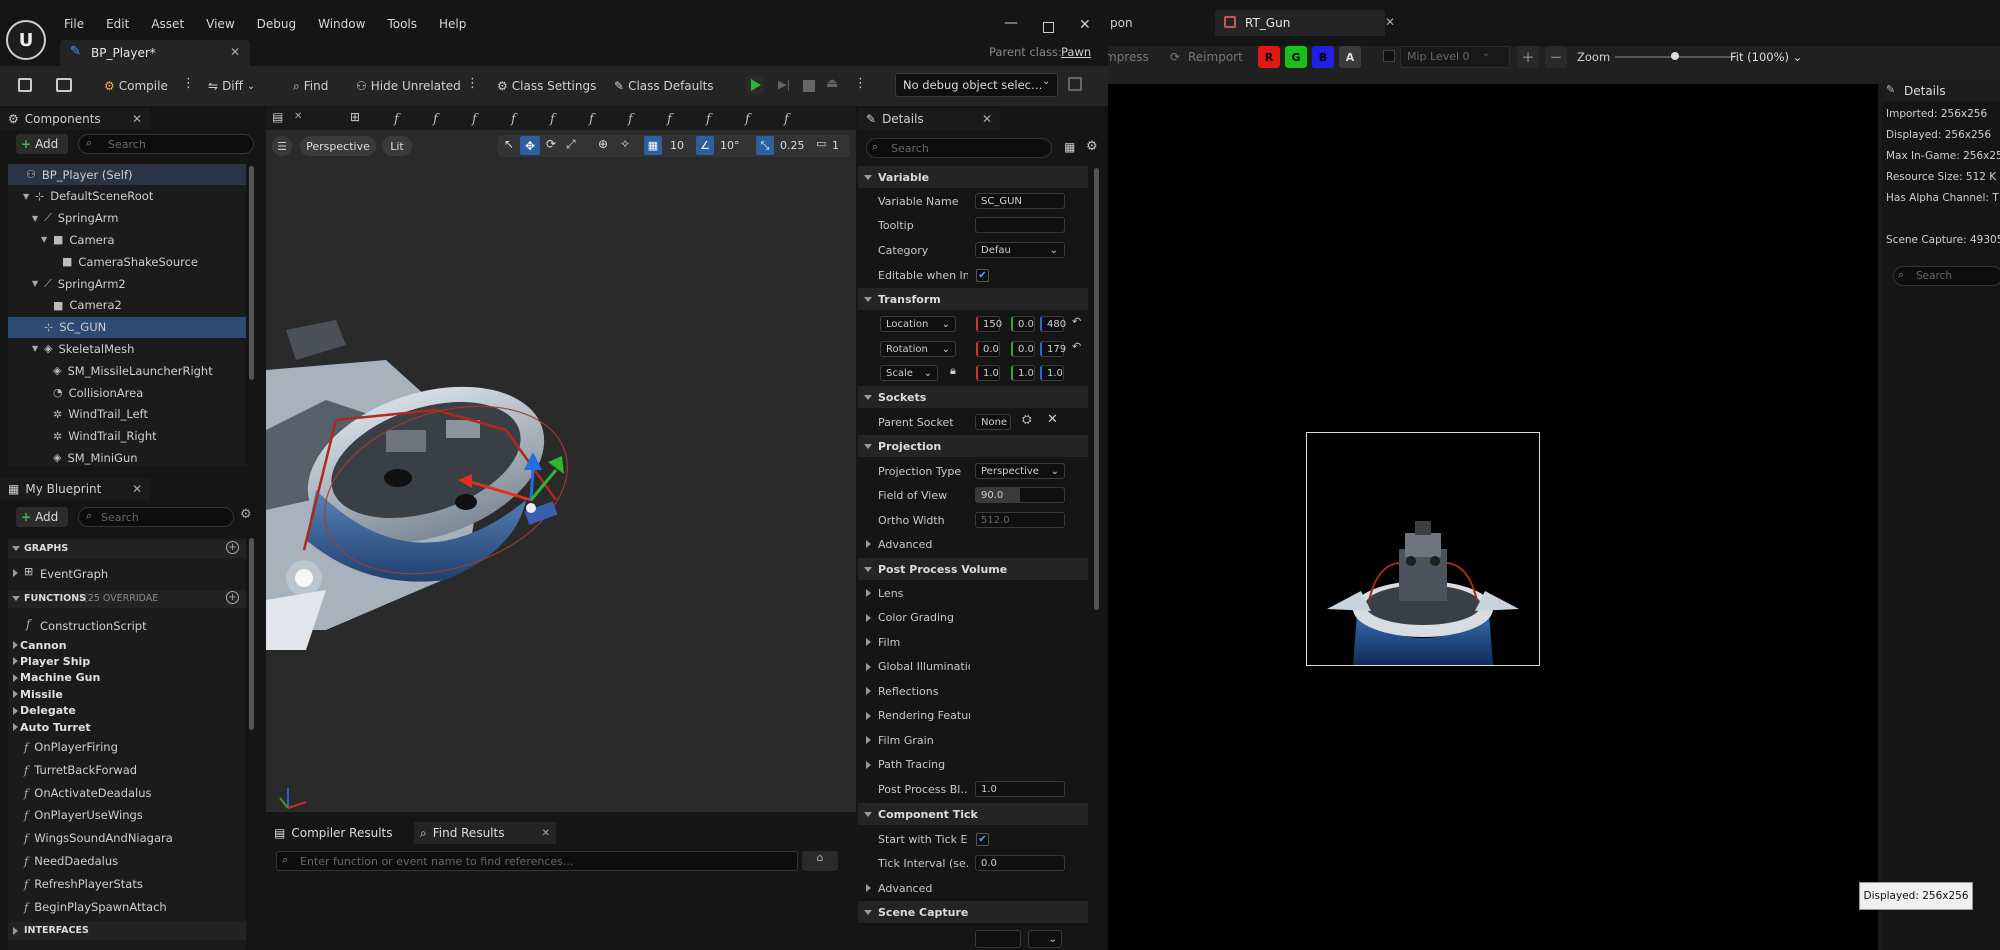 This screenshot has width=2000, height=950. Describe the element at coordinates (1096, 389) in the screenshot. I see `details-scrollbar` at that location.